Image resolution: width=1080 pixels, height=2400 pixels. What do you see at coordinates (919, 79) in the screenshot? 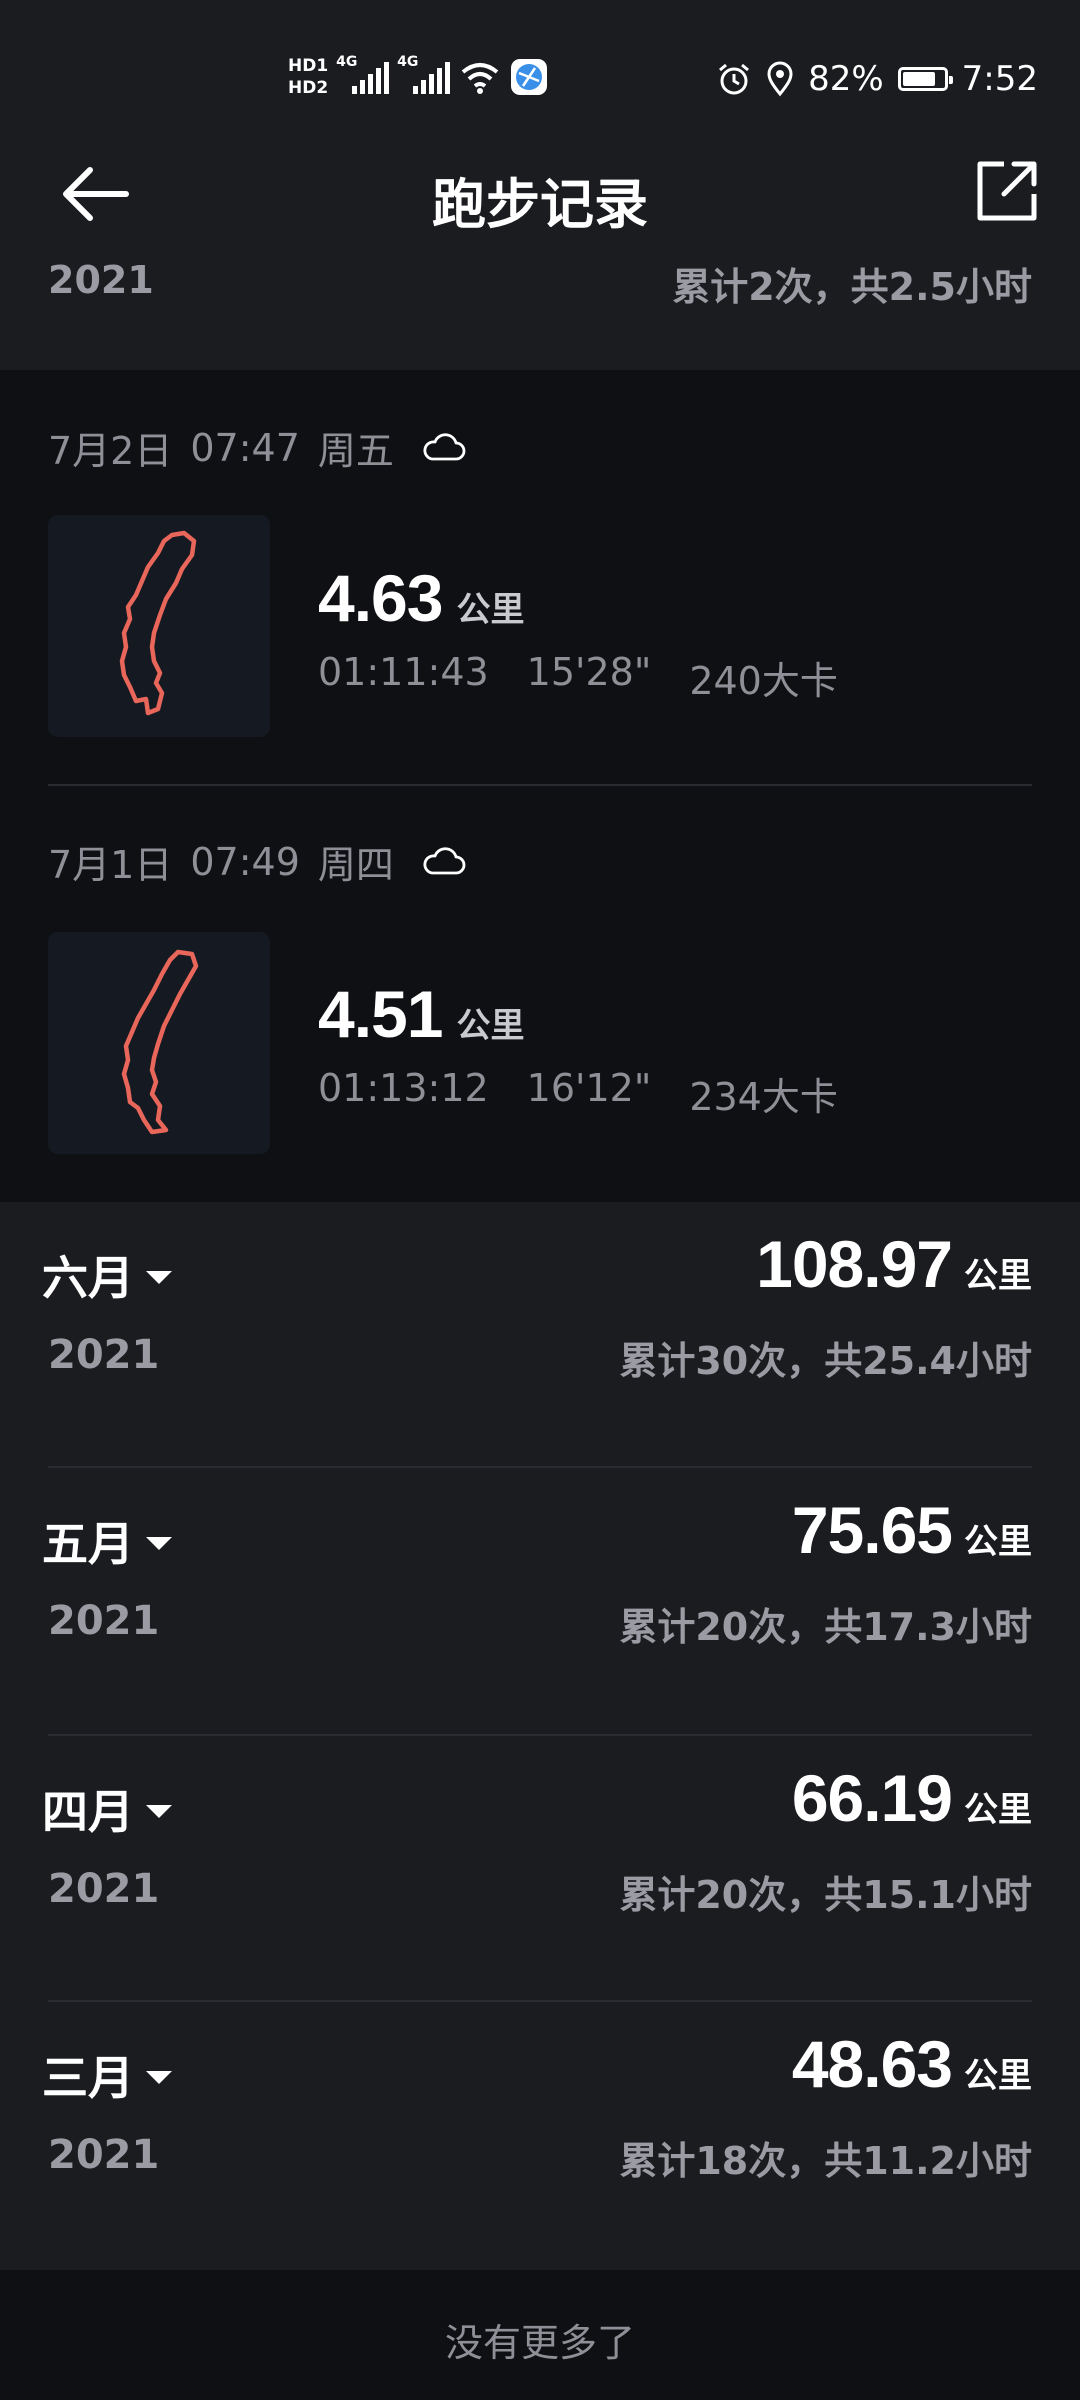
I see `battery-fill` at bounding box center [919, 79].